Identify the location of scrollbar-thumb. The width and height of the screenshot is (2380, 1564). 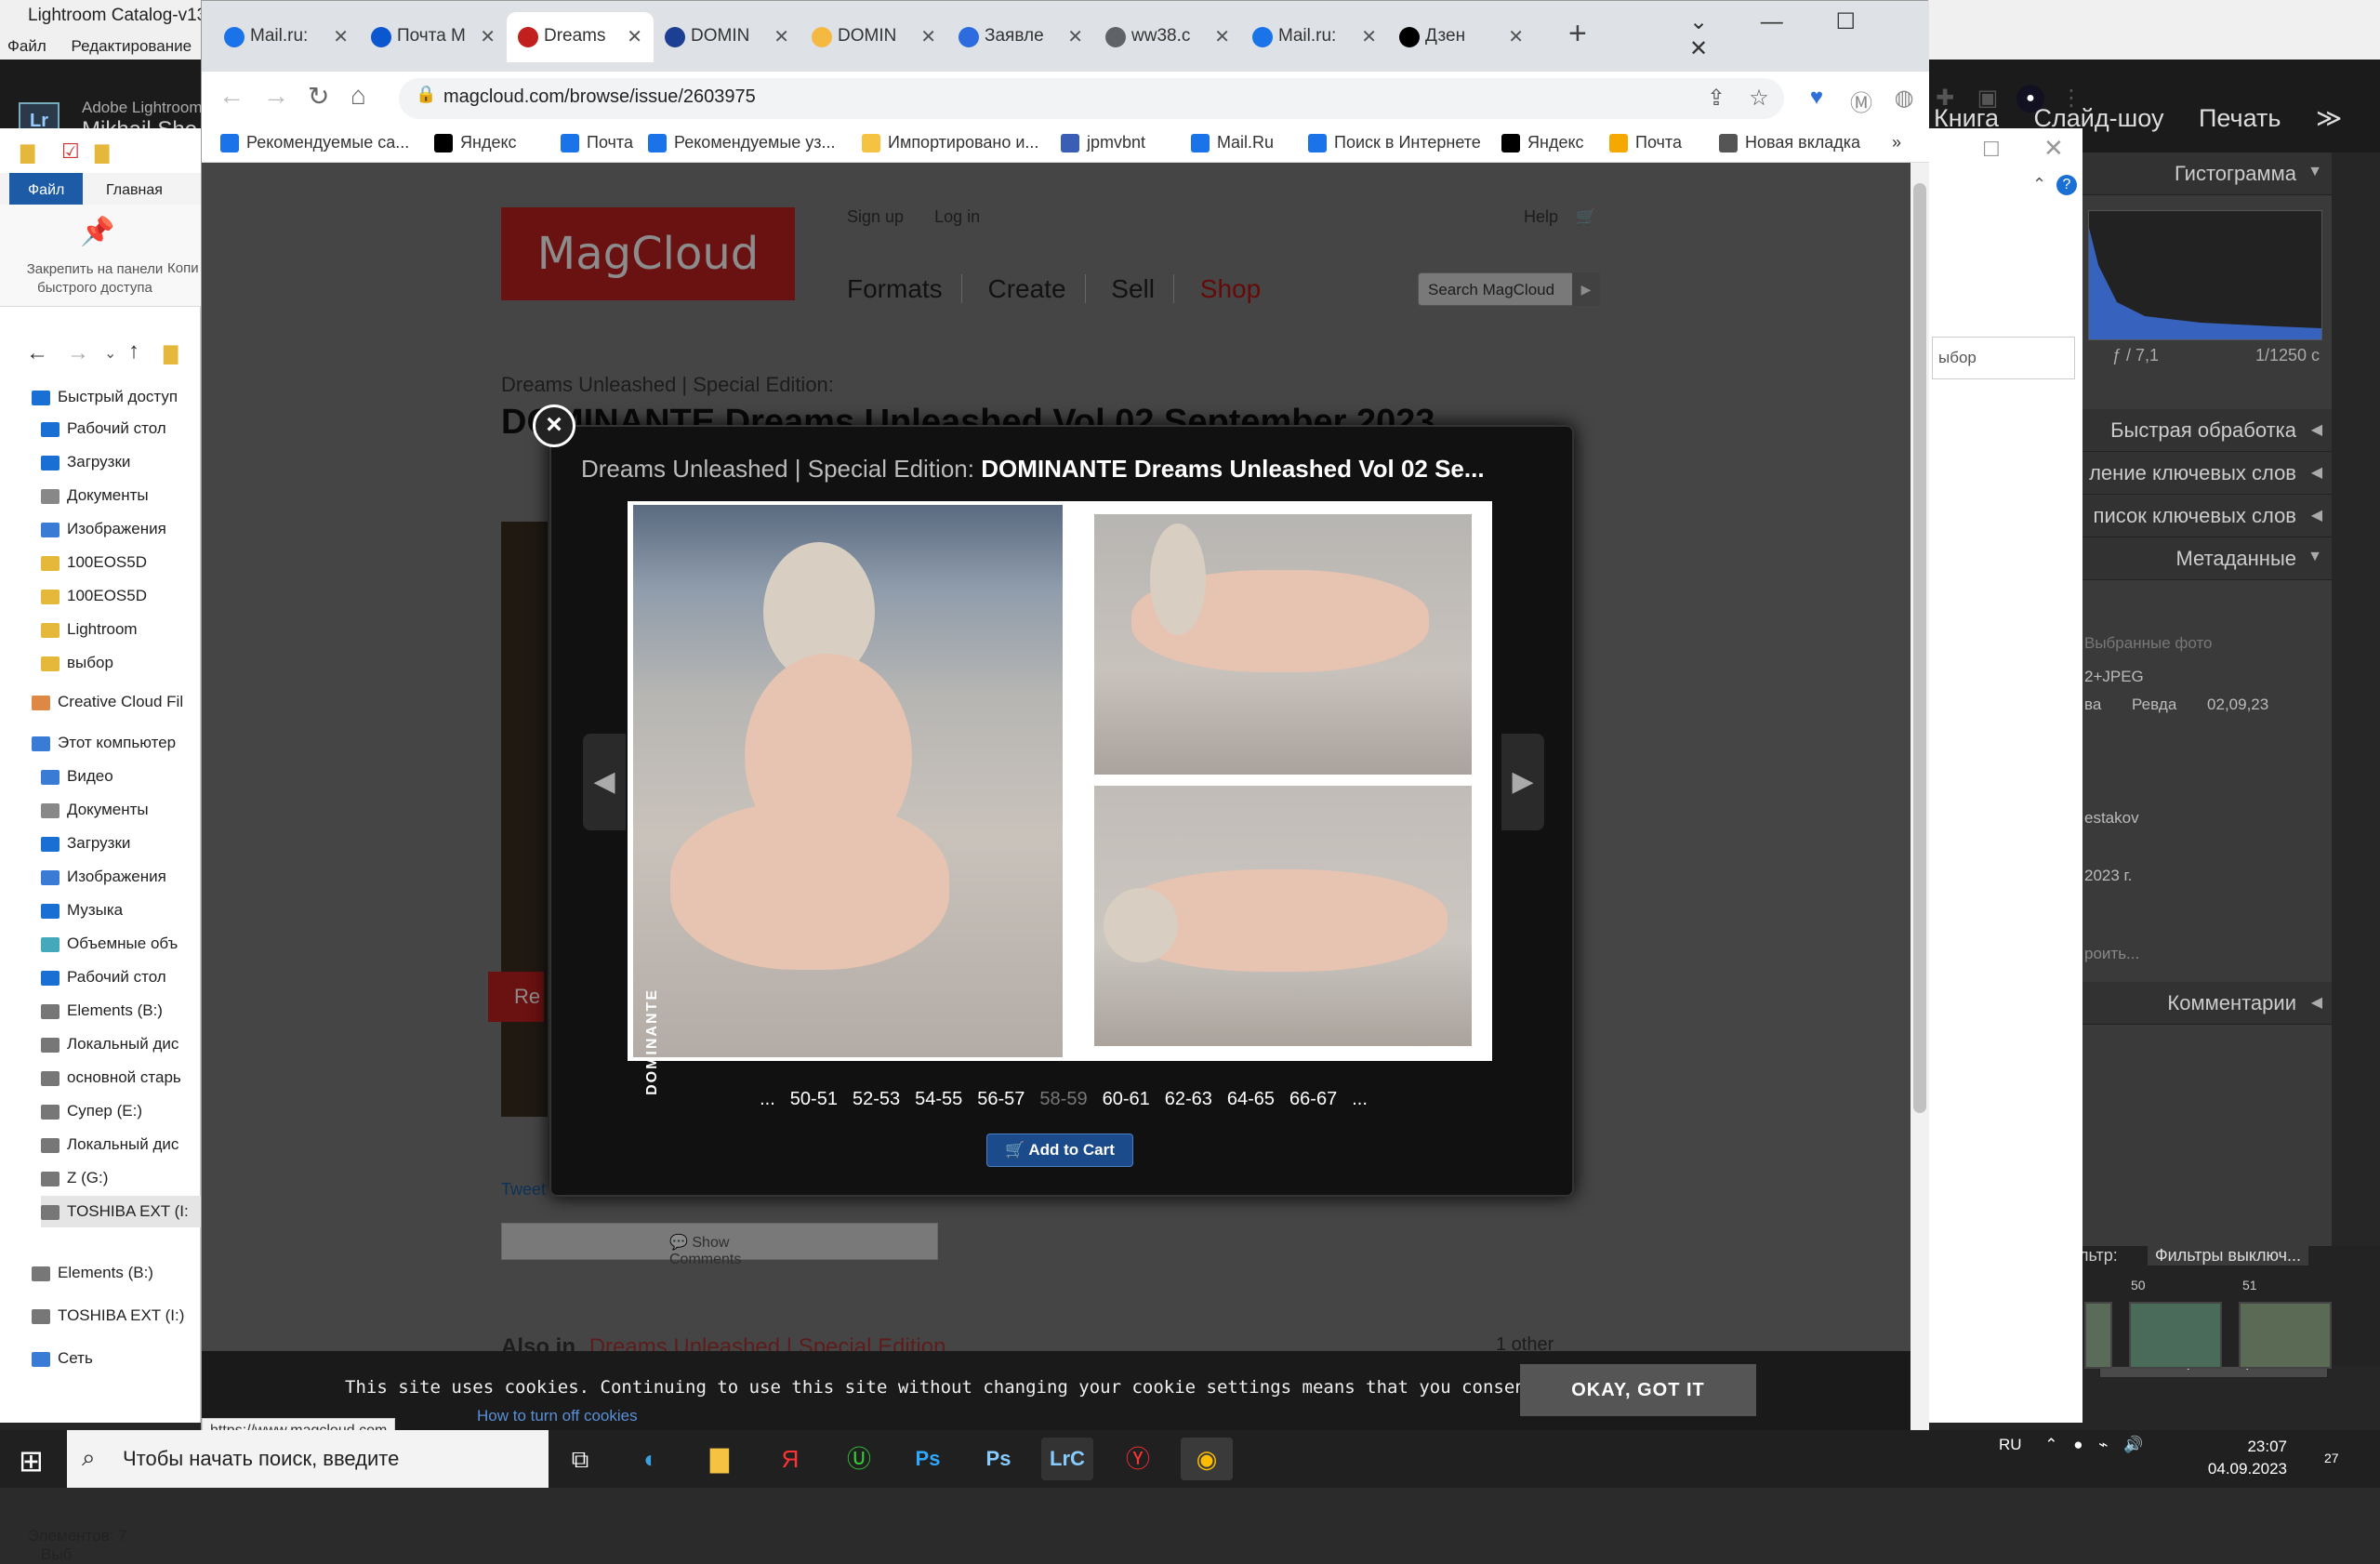
(1919, 648).